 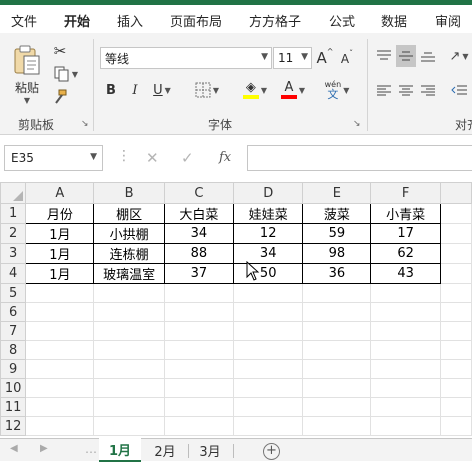 I want to click on cancel-icon: ✕, so click(x=152, y=158).